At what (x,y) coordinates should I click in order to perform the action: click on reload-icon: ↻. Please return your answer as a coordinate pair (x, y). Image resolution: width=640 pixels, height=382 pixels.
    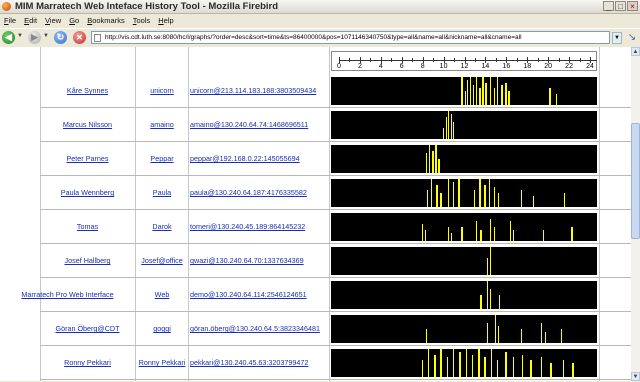
    Looking at the image, I should click on (60, 37).